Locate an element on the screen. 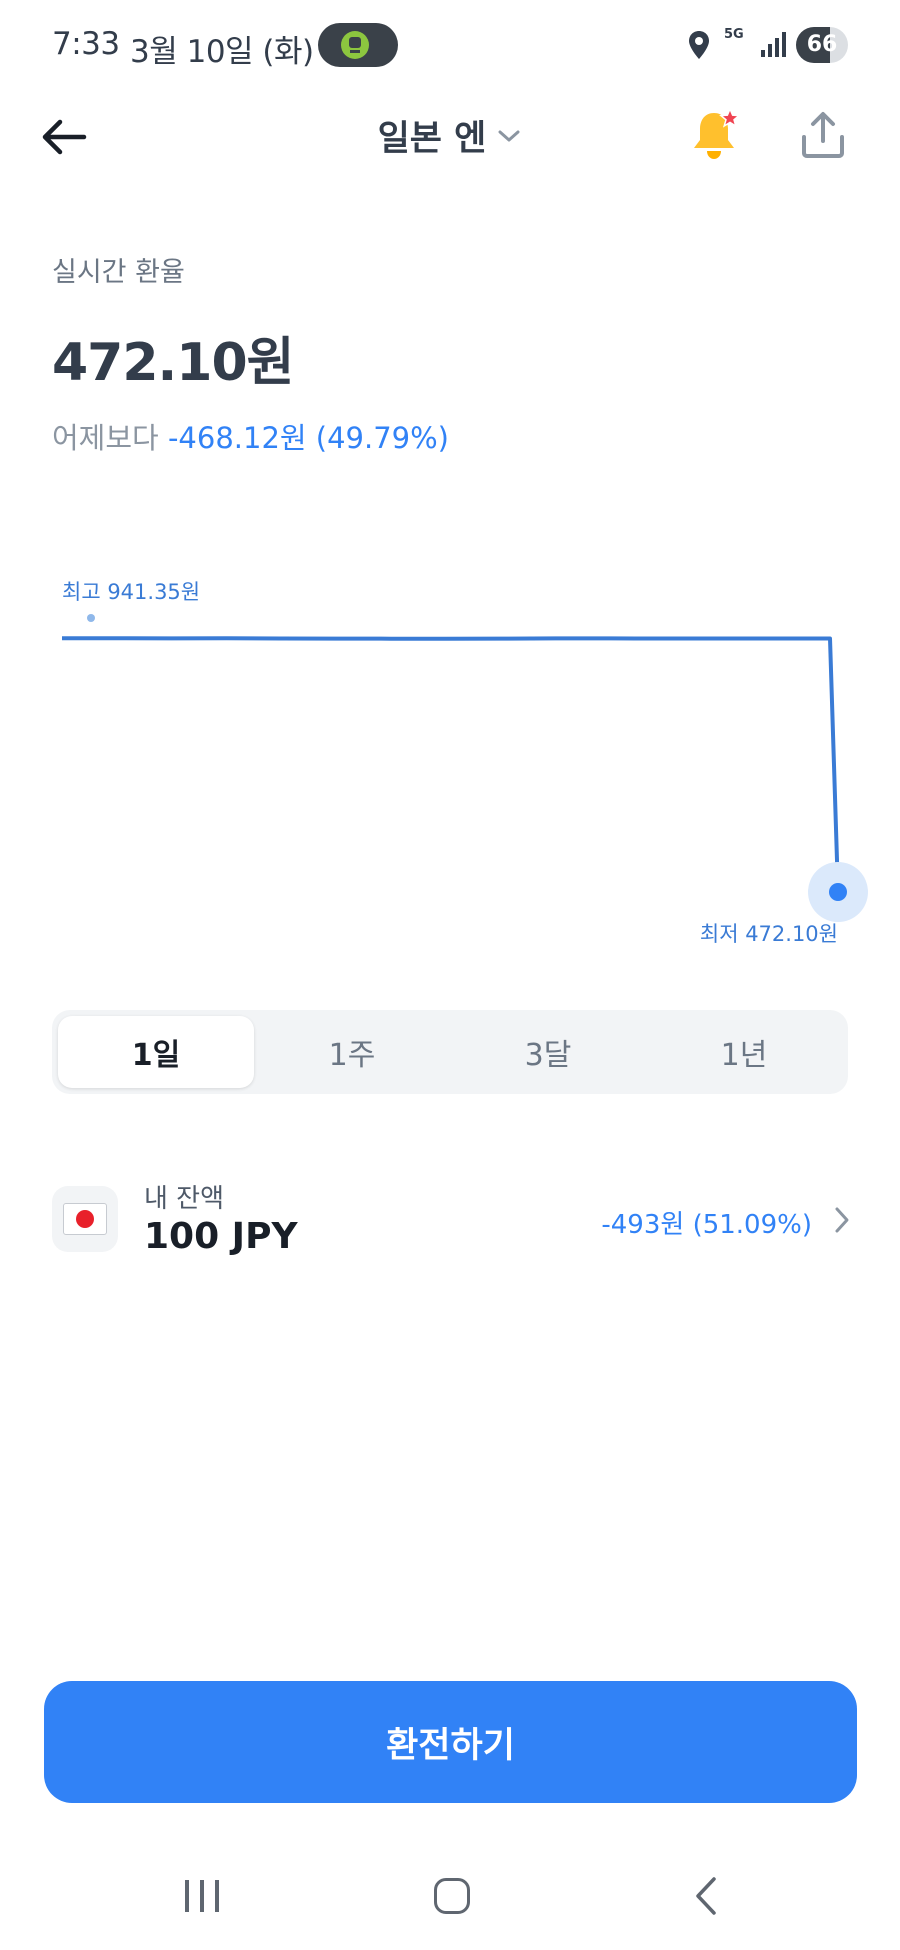 This screenshot has width=900, height=1950. battery-indicator: 66 is located at coordinates (822, 45).